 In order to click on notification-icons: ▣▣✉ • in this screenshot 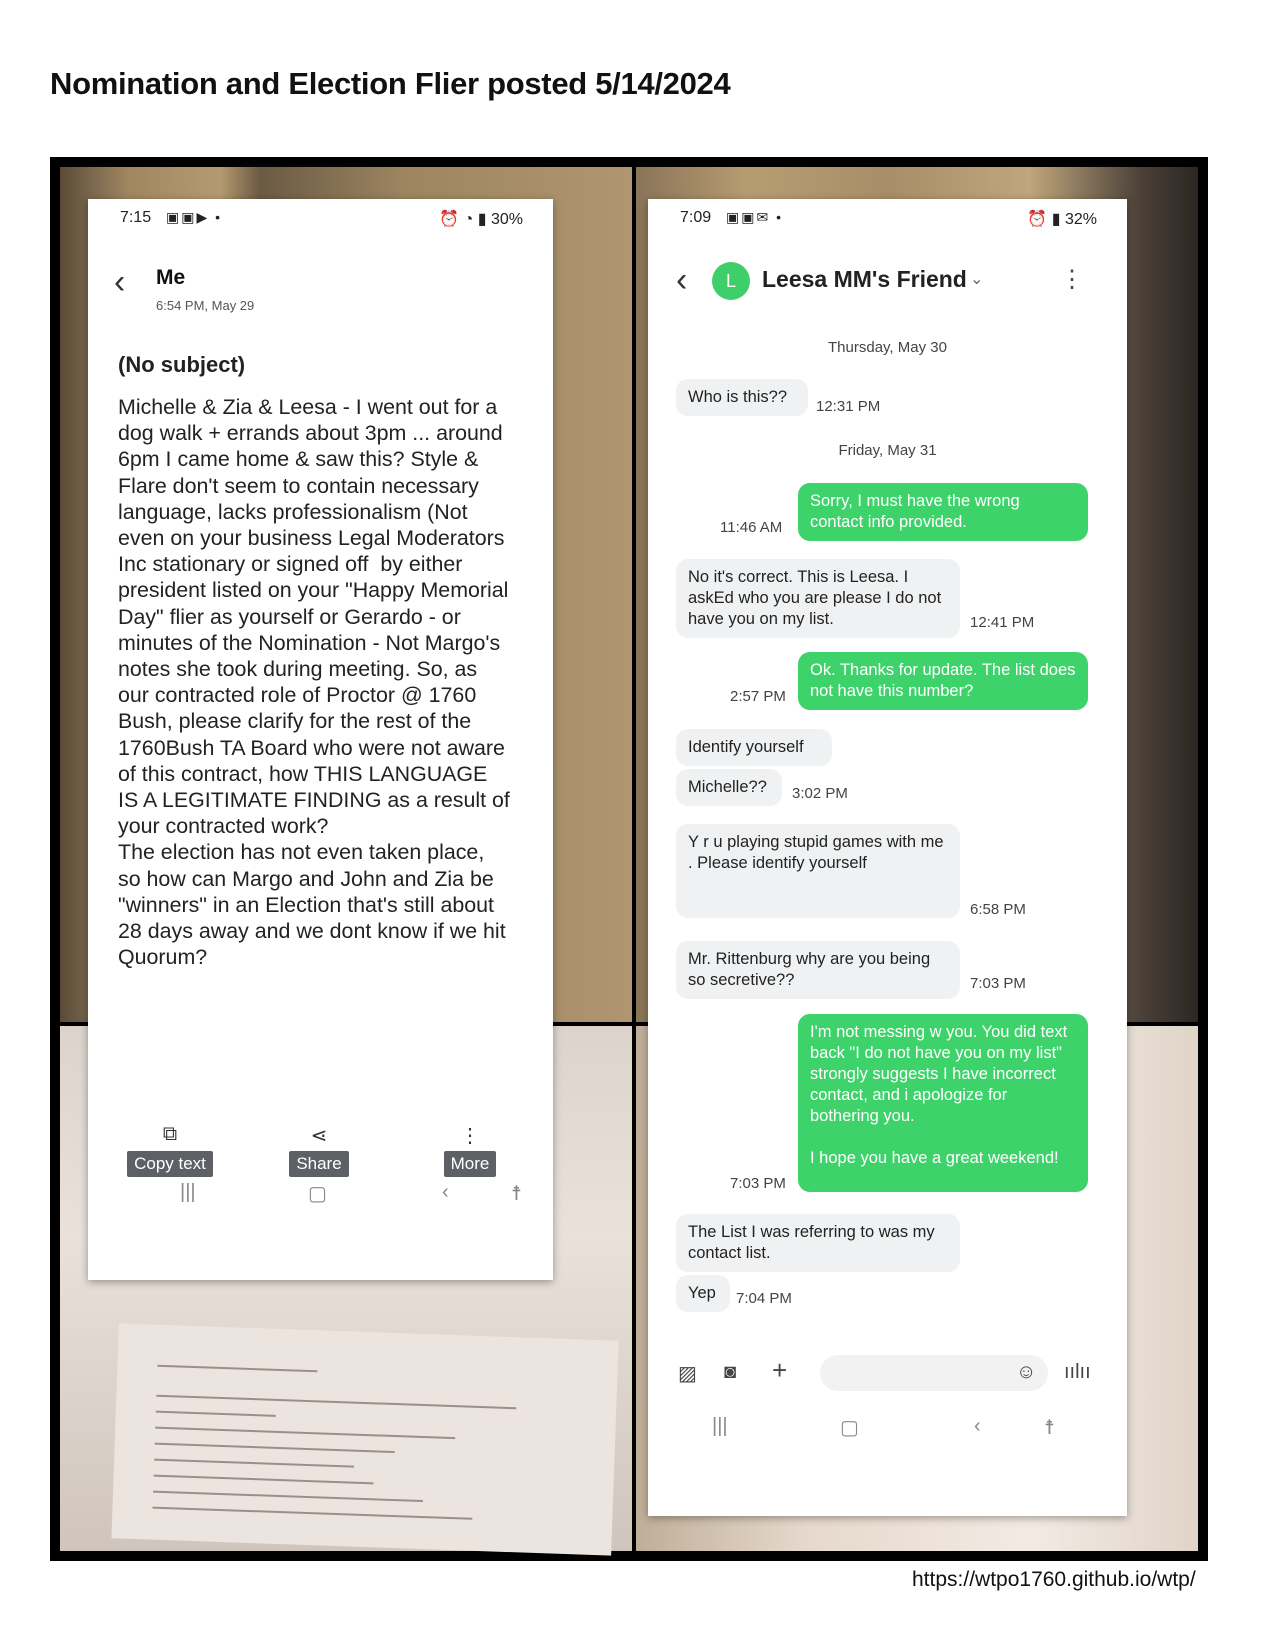, I will do `click(754, 217)`.